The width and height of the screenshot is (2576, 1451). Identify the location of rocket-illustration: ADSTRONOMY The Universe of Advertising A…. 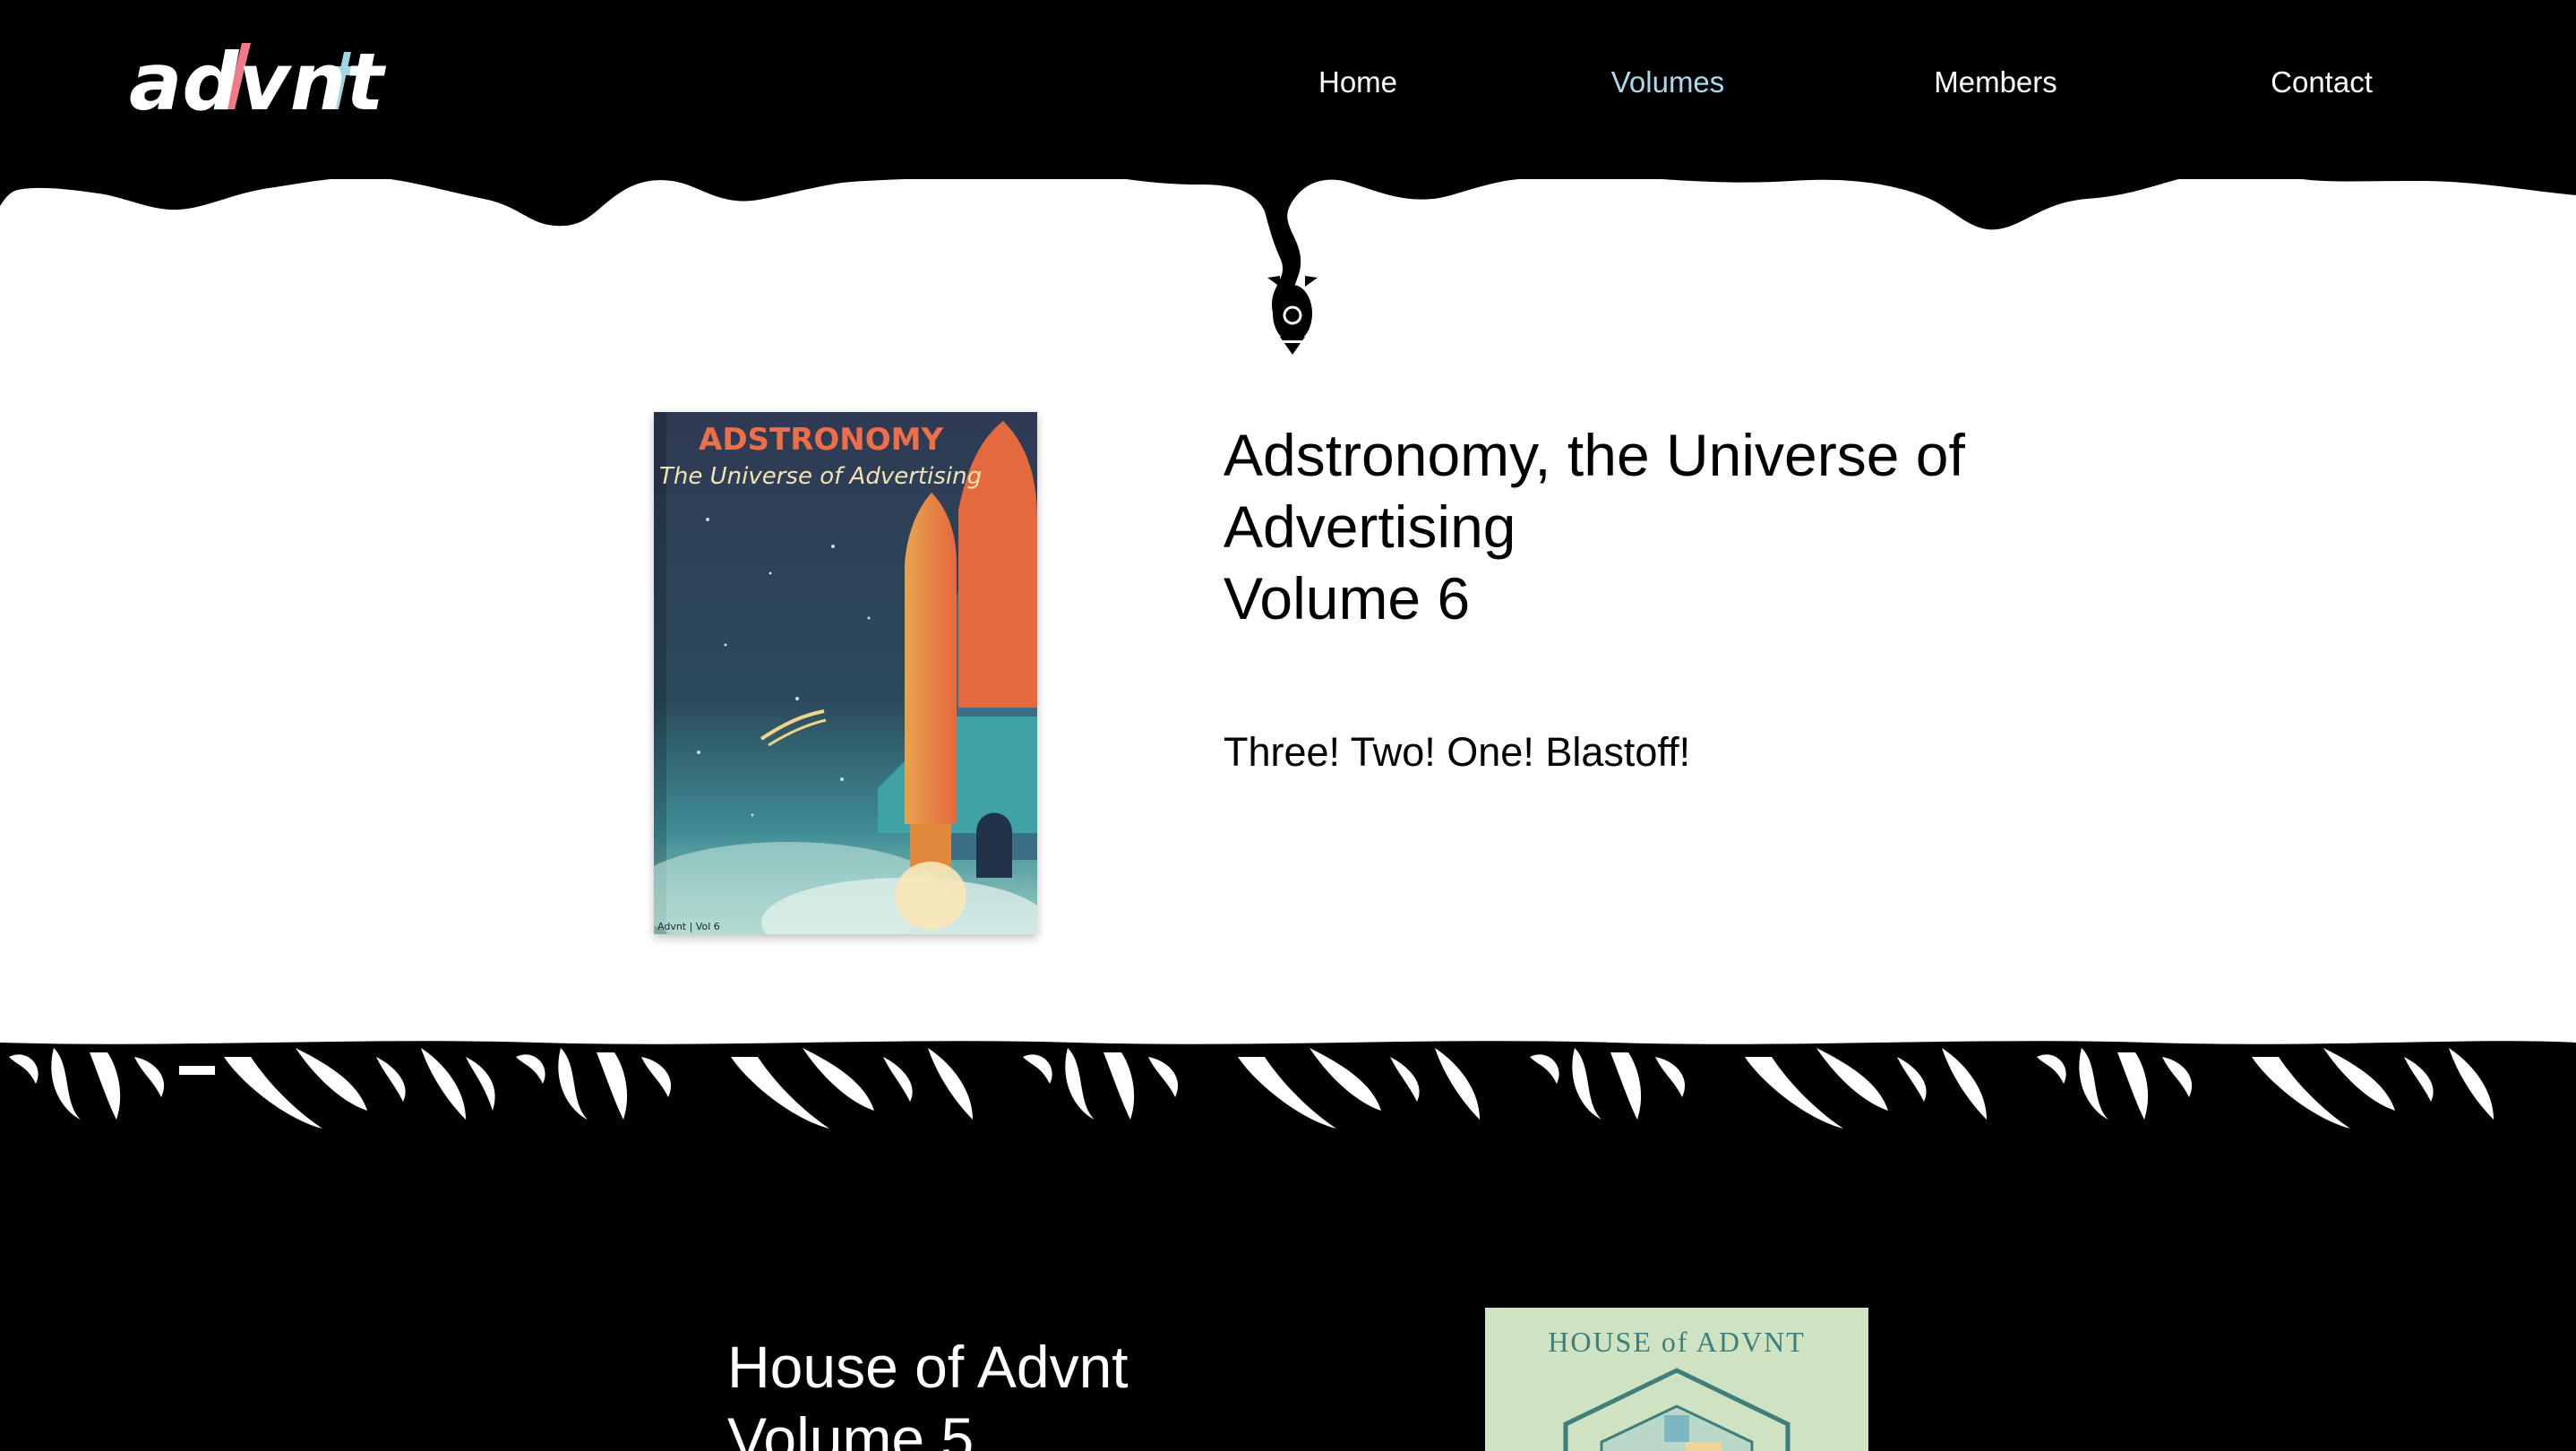
(845, 673).